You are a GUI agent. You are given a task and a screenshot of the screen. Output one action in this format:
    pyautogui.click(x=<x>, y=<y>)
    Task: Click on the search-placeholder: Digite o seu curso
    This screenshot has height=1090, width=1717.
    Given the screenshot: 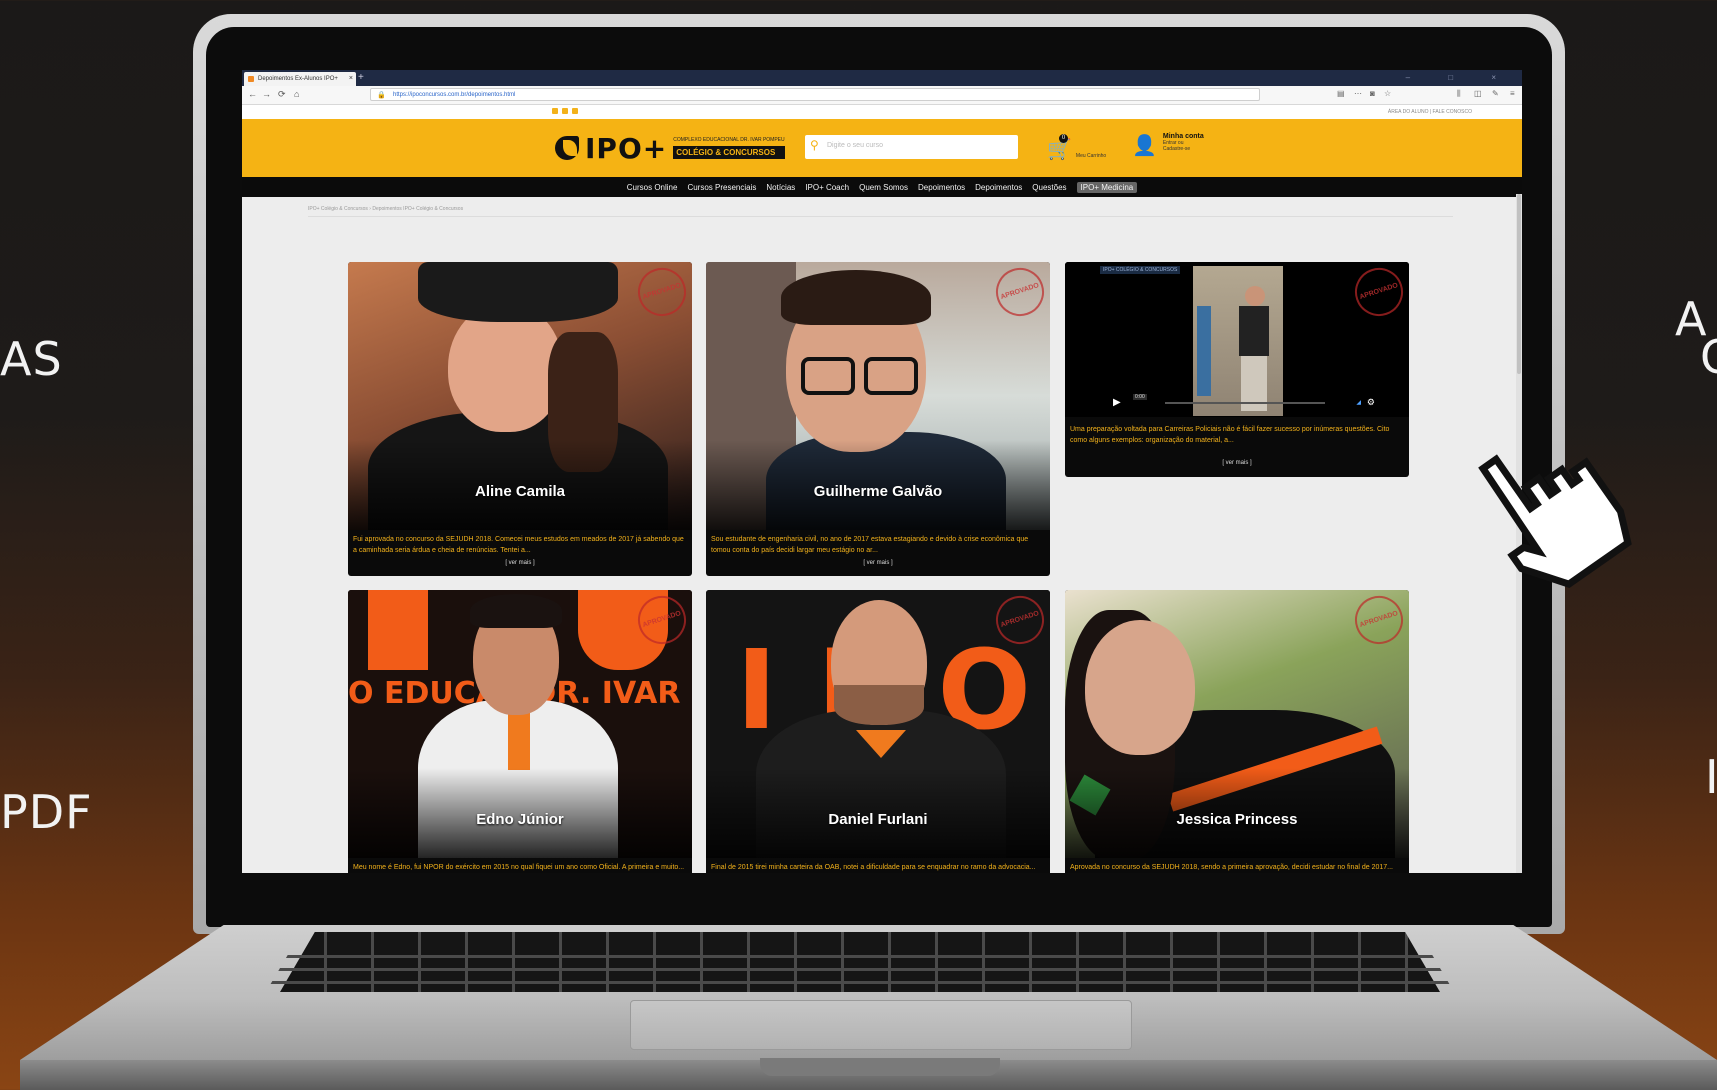 What is the action you would take?
    pyautogui.click(x=855, y=145)
    